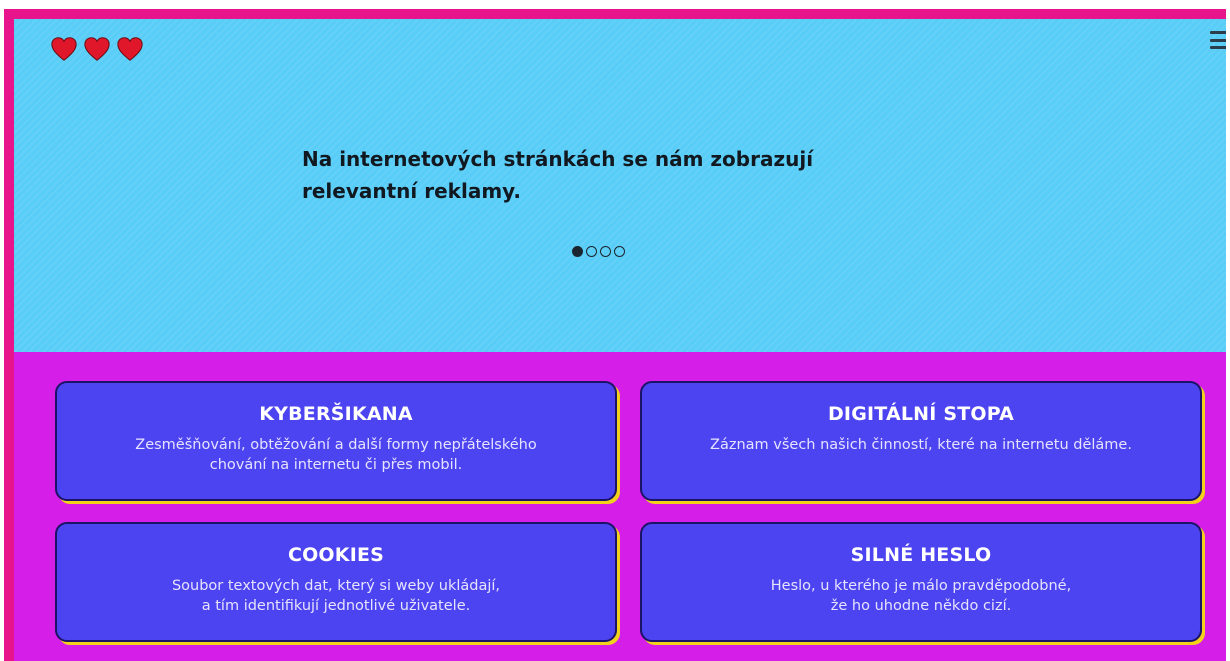 This screenshot has width=1230, height=661. What do you see at coordinates (577, 251) in the screenshot?
I see `pagination-dot-active` at bounding box center [577, 251].